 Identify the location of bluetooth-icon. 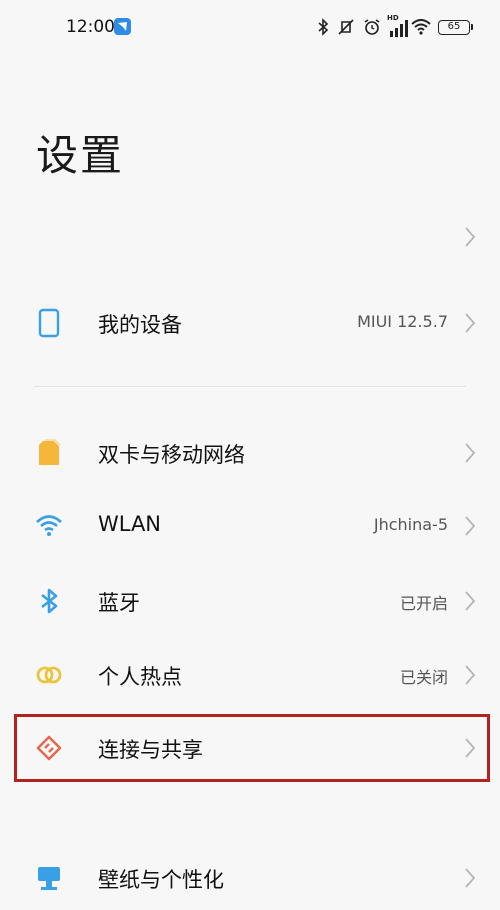
(49, 601).